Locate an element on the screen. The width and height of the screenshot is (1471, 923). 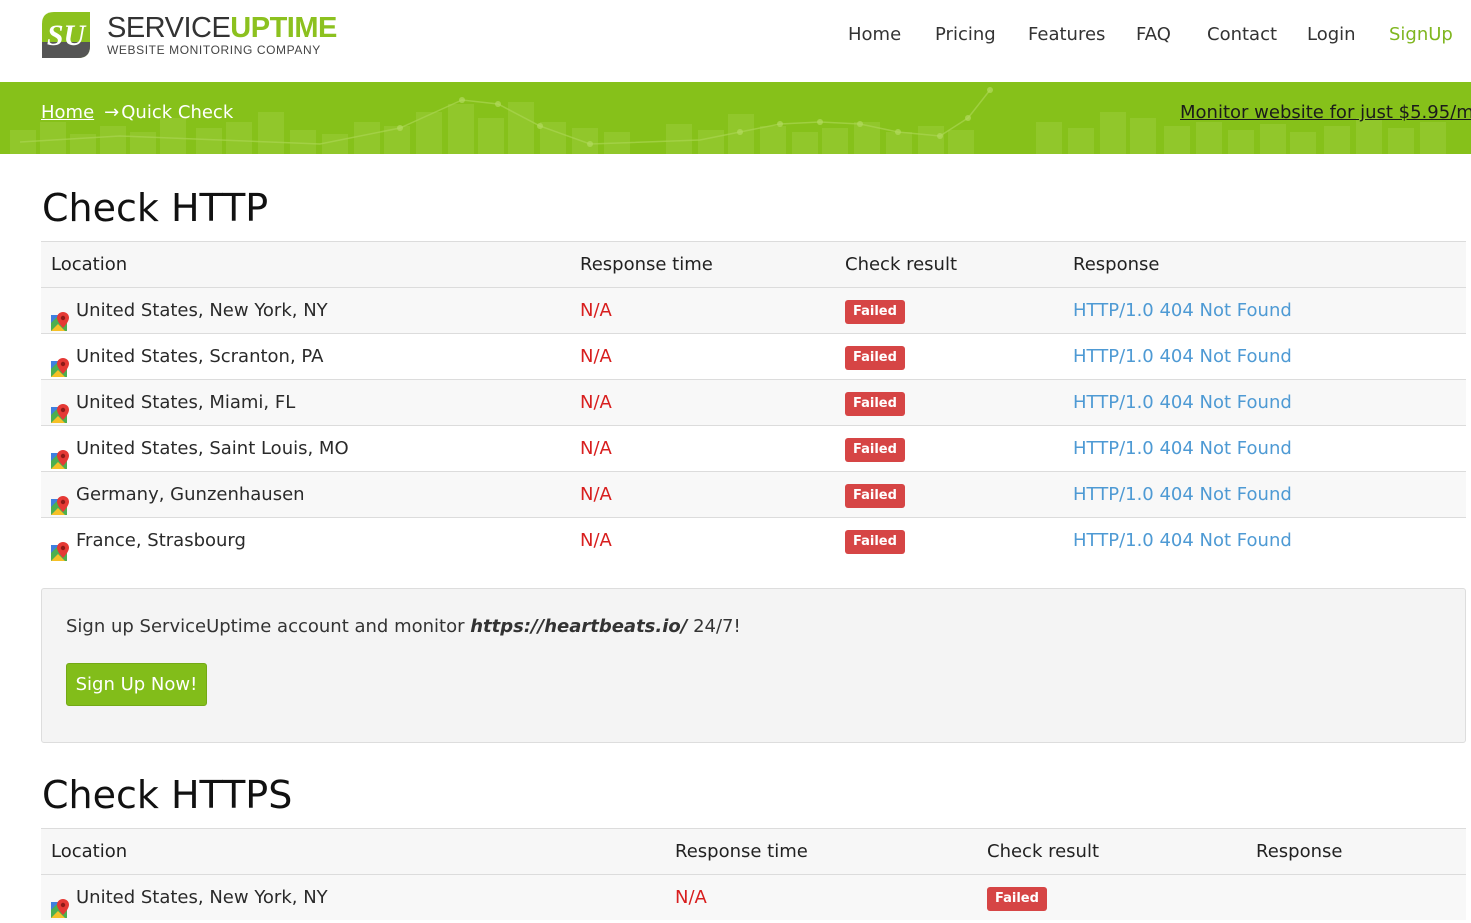
location-cell: Germany, Gunzenhausen is located at coordinates (178, 495).